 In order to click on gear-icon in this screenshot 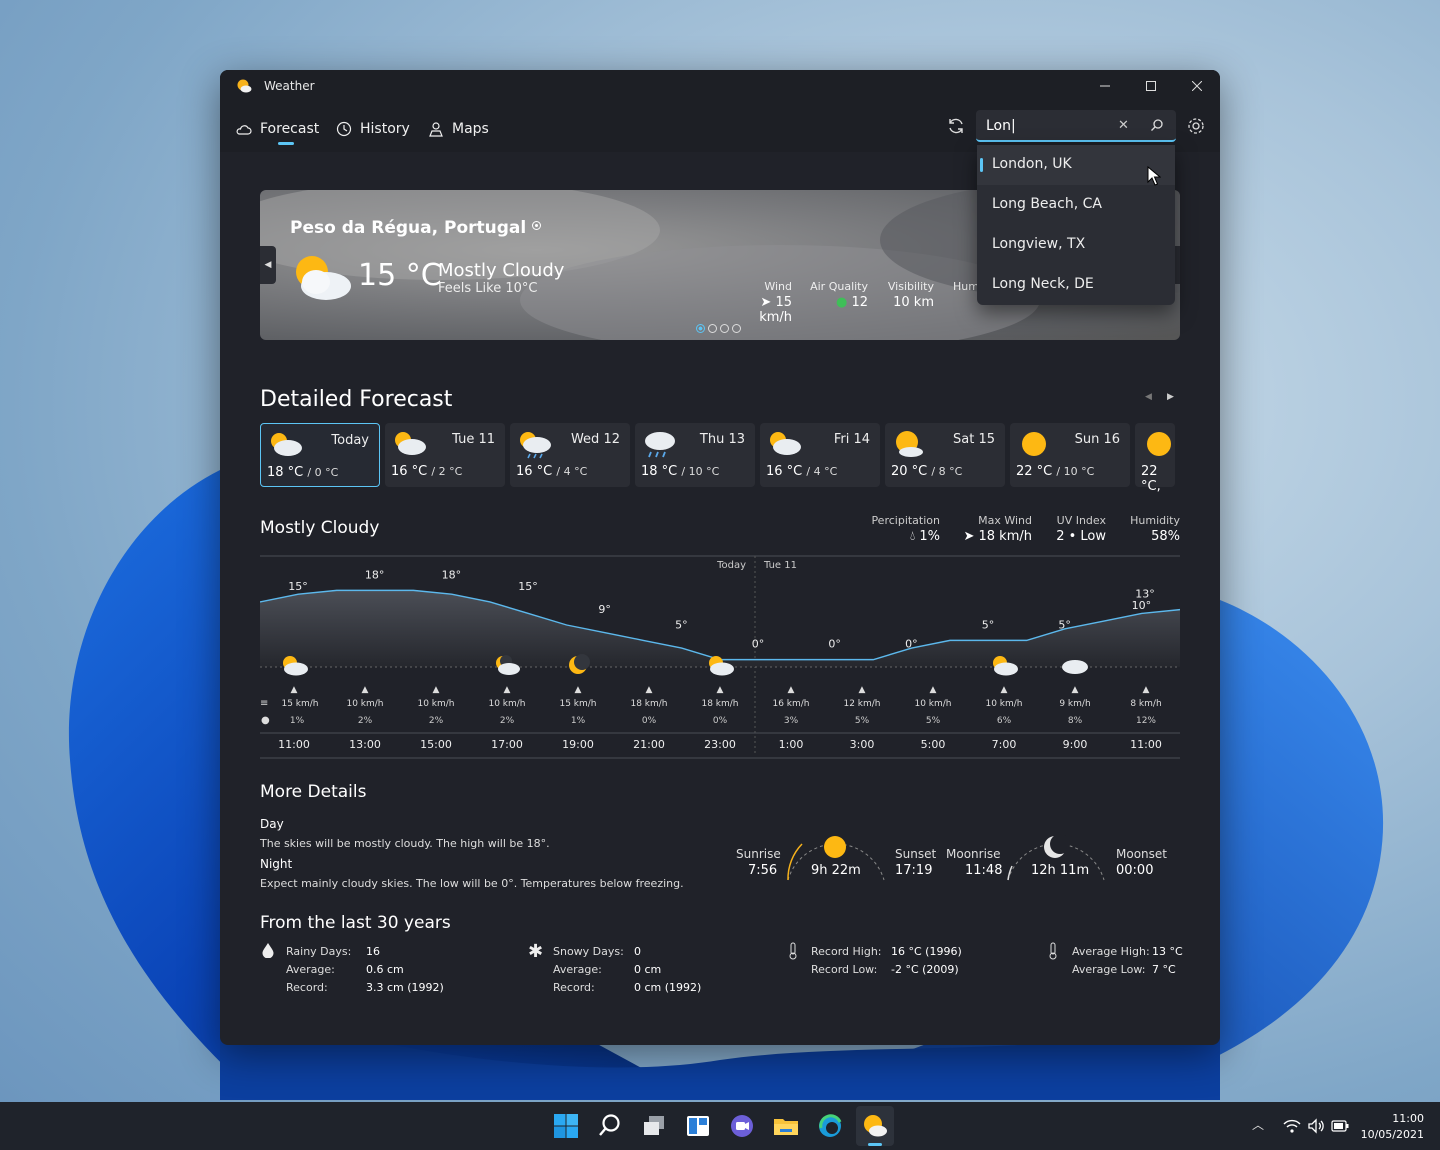, I will do `click(1196, 126)`.